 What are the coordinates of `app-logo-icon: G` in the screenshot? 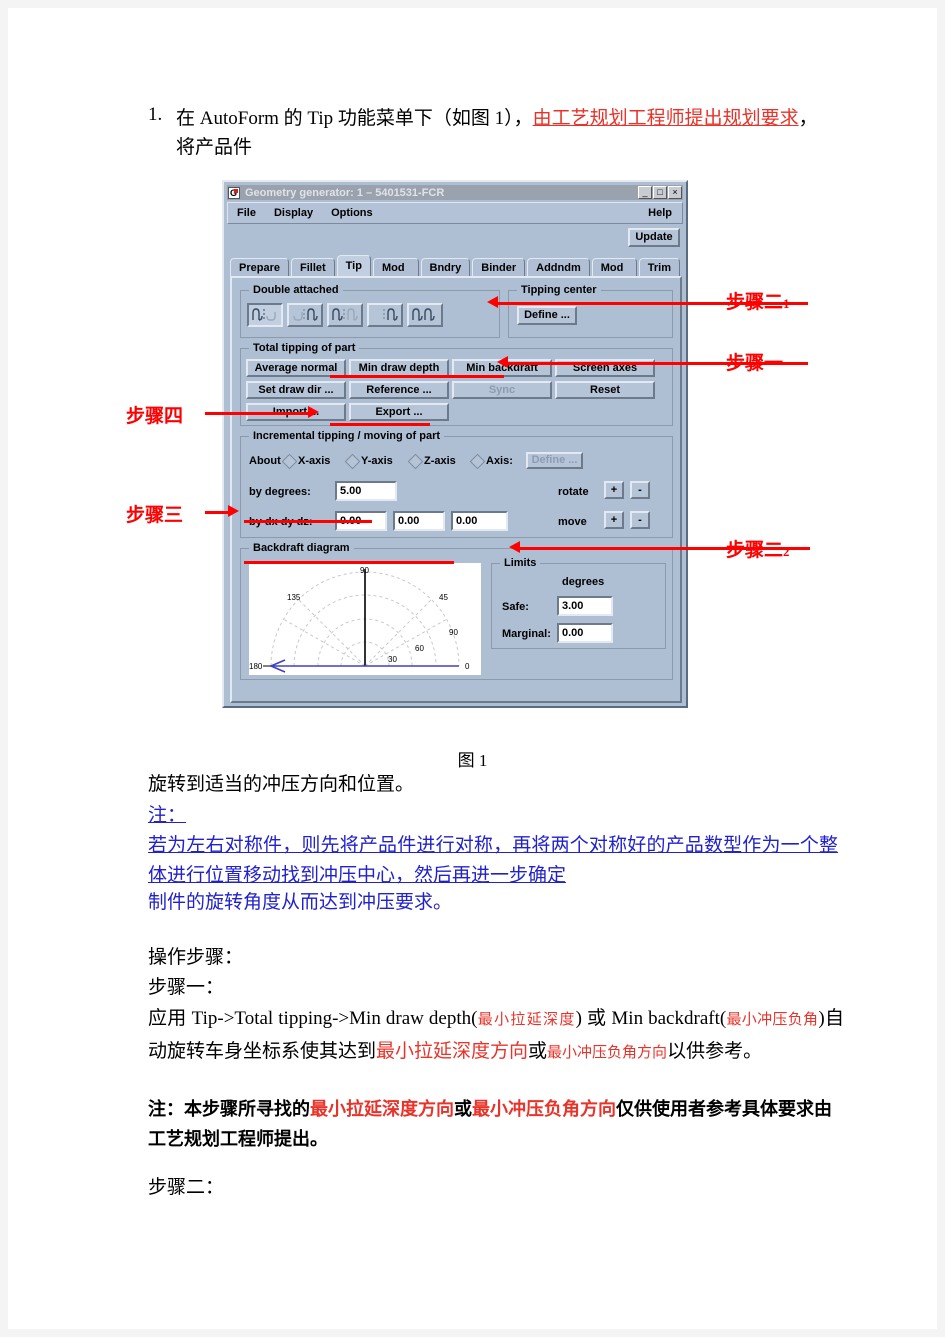 It's located at (234, 192).